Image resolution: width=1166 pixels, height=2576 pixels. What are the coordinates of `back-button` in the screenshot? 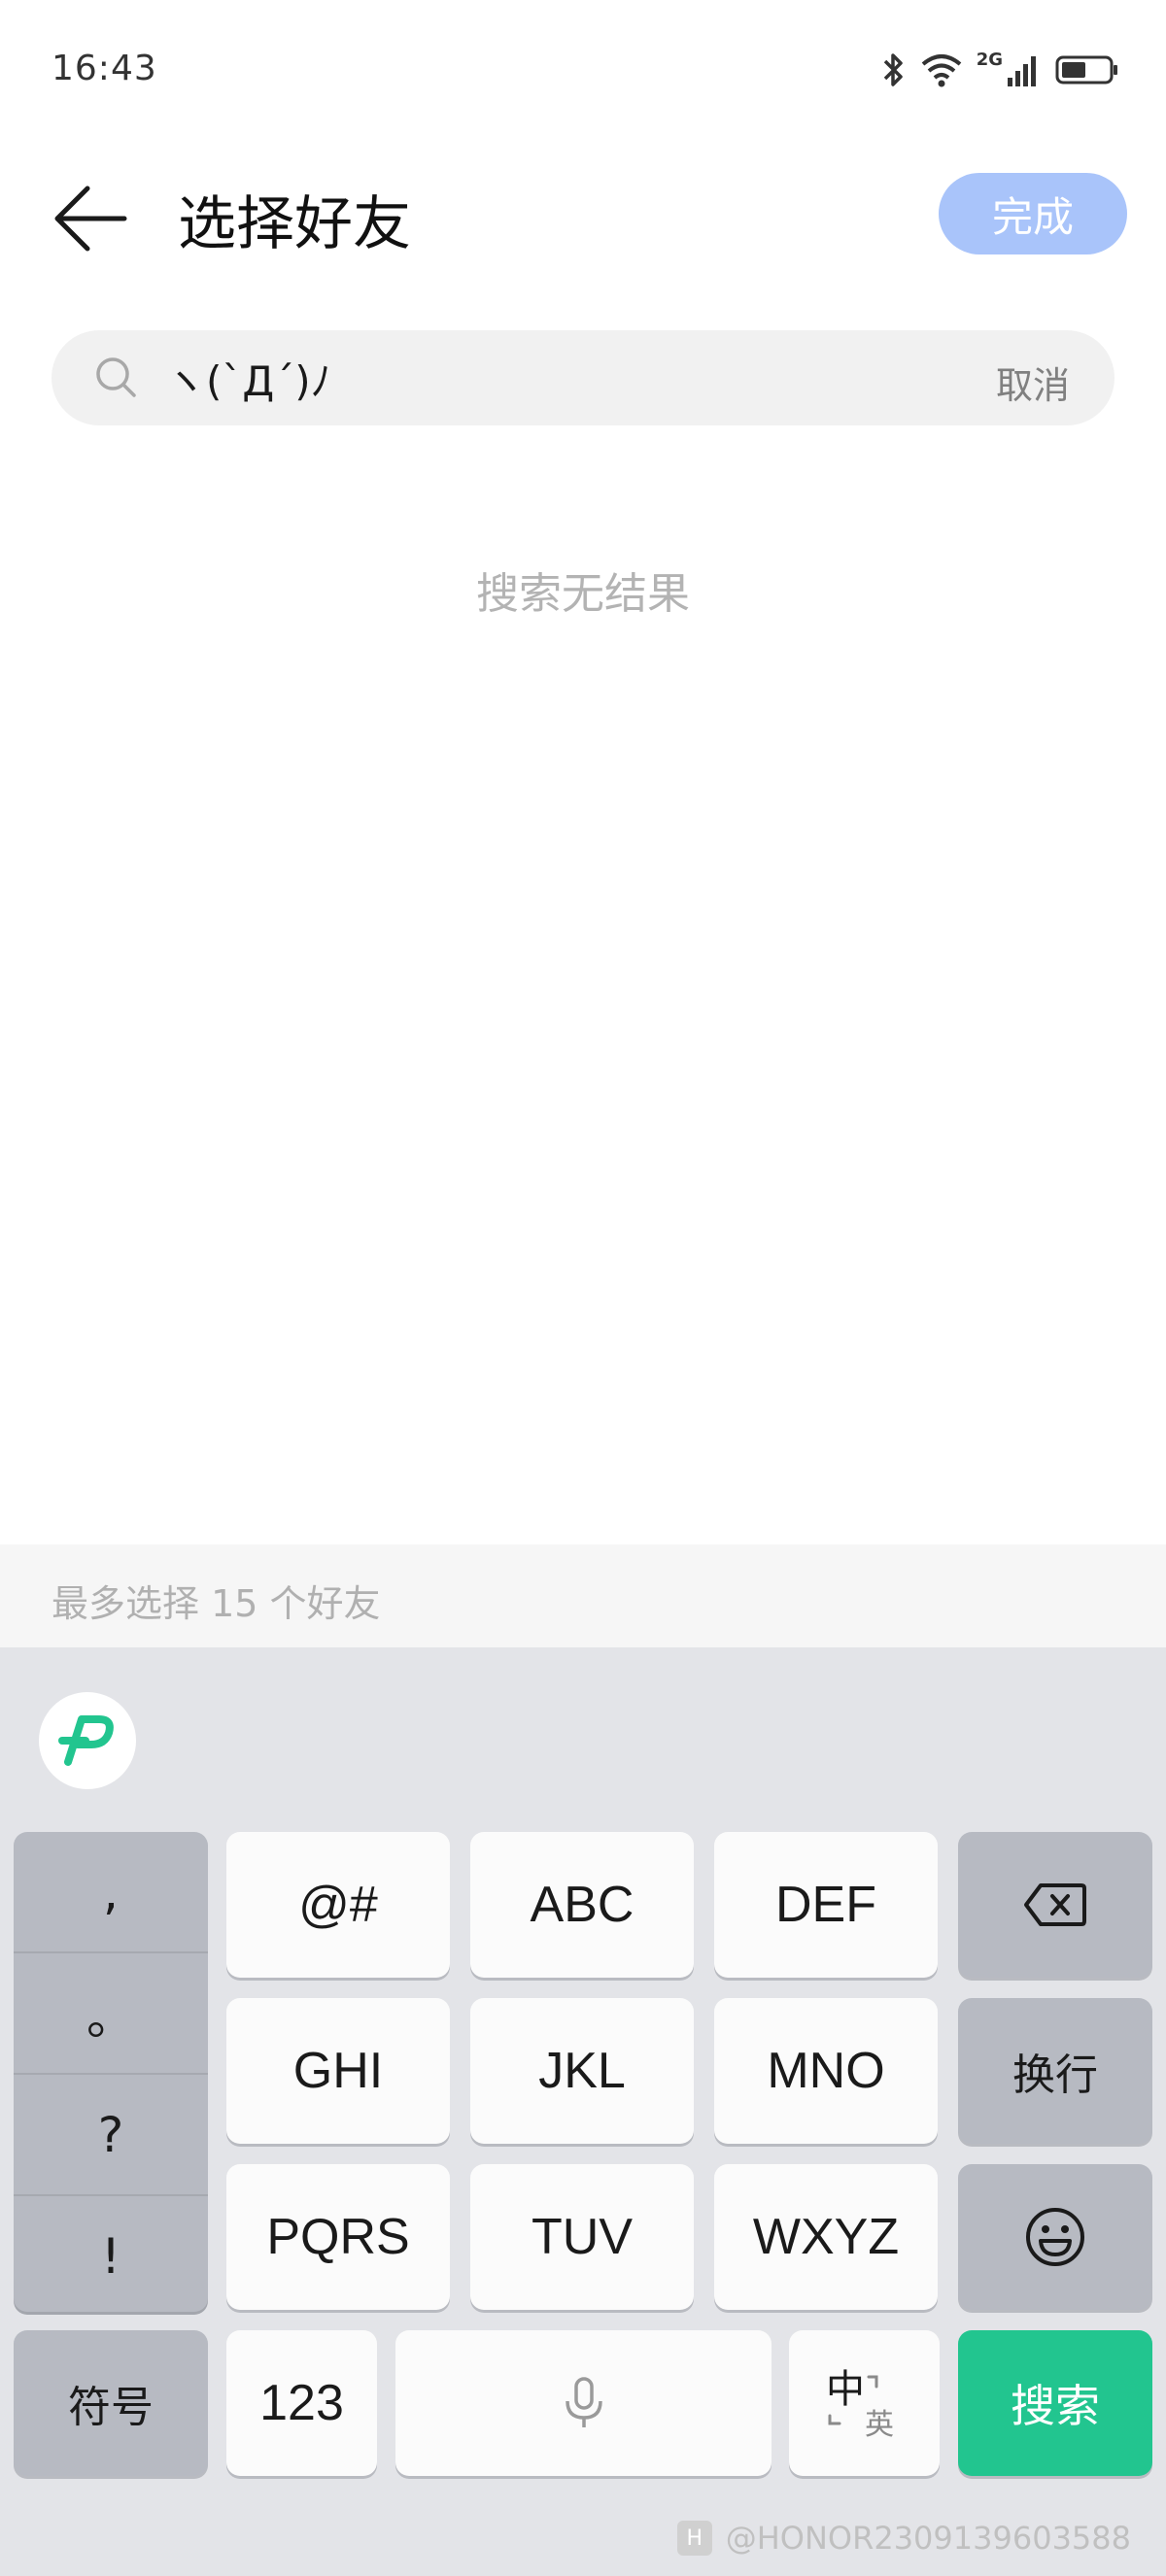 It's located at (90, 218).